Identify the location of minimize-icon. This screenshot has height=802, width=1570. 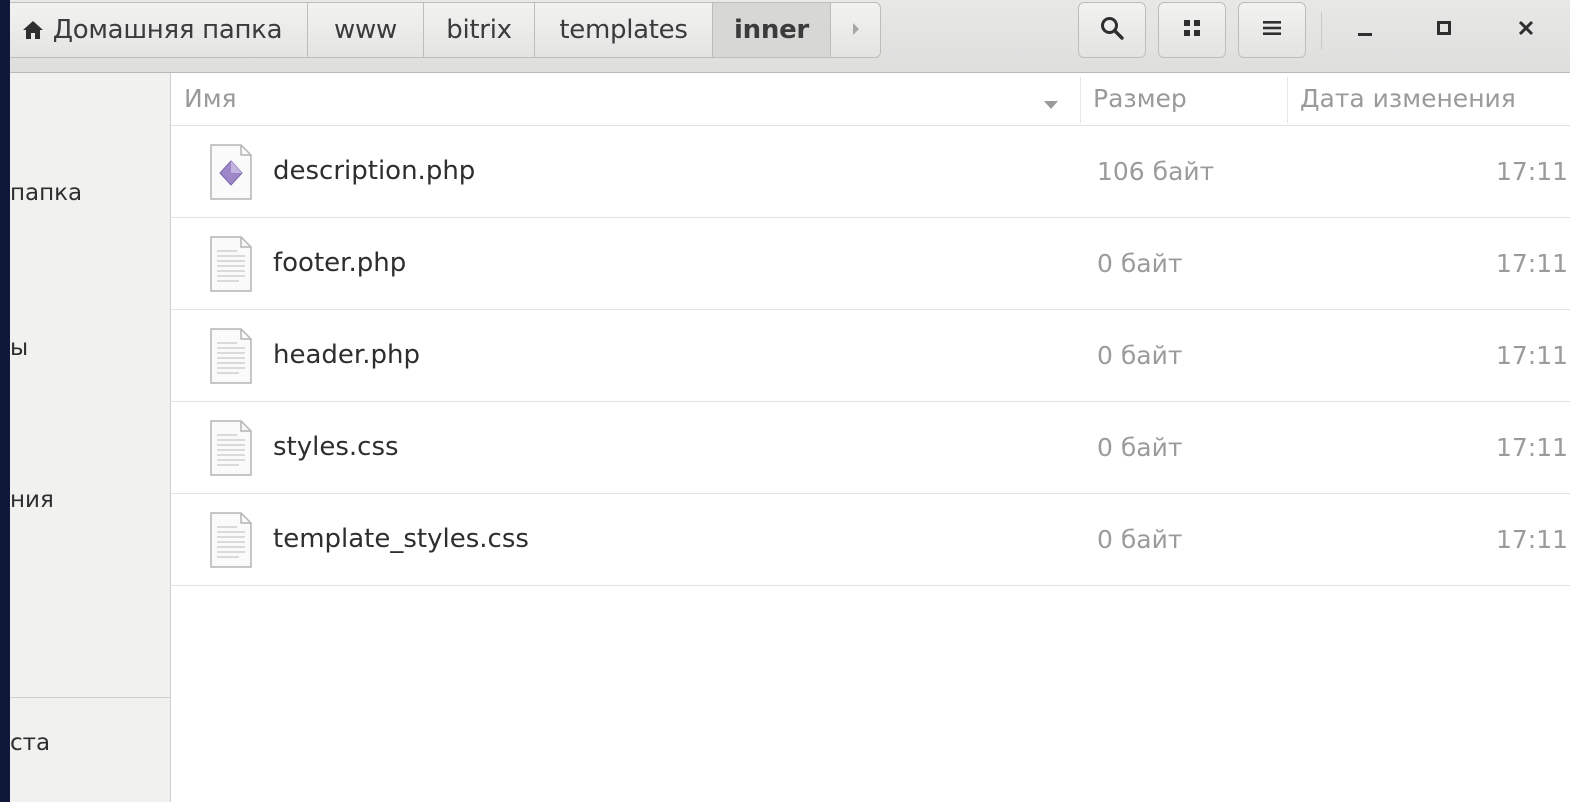
(1365, 30).